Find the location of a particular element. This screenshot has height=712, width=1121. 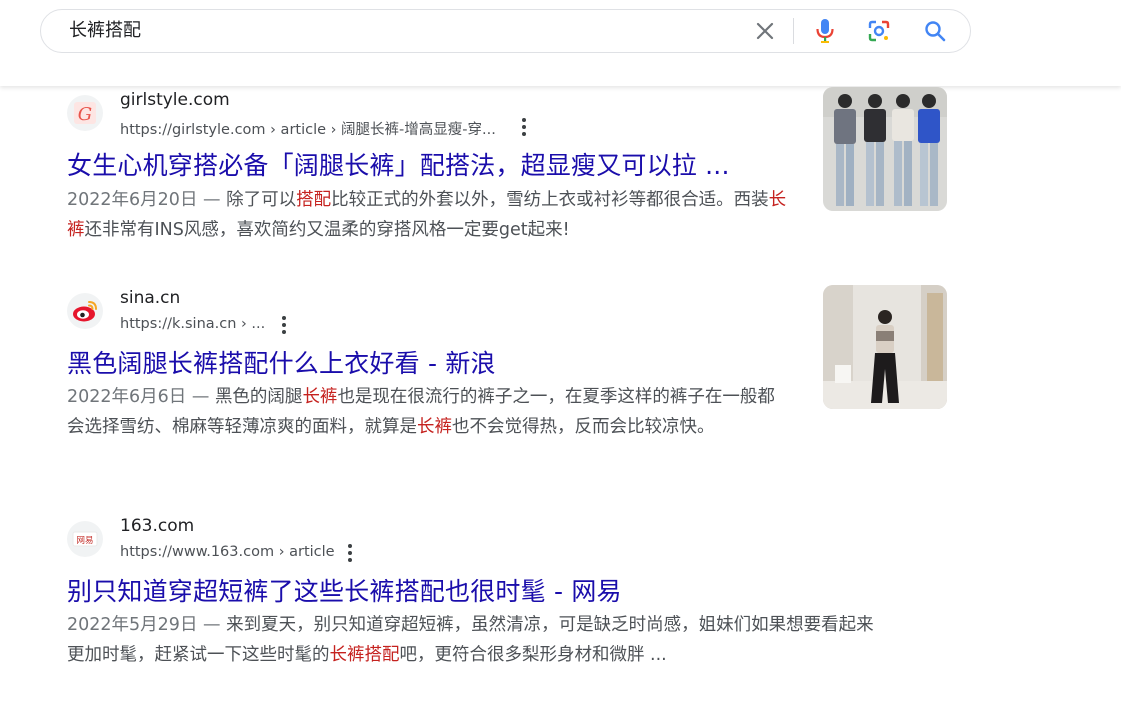

result-date: 2022年6月20日 — is located at coordinates (147, 200).